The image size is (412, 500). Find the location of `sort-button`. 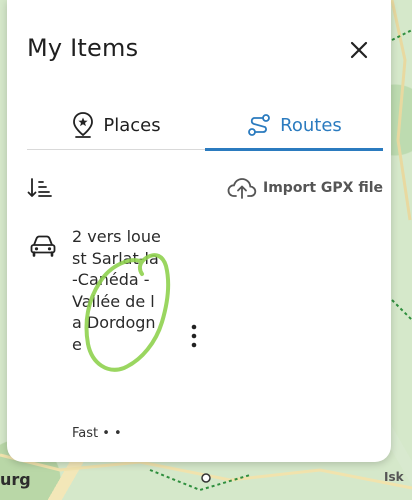

sort-button is located at coordinates (40, 188).